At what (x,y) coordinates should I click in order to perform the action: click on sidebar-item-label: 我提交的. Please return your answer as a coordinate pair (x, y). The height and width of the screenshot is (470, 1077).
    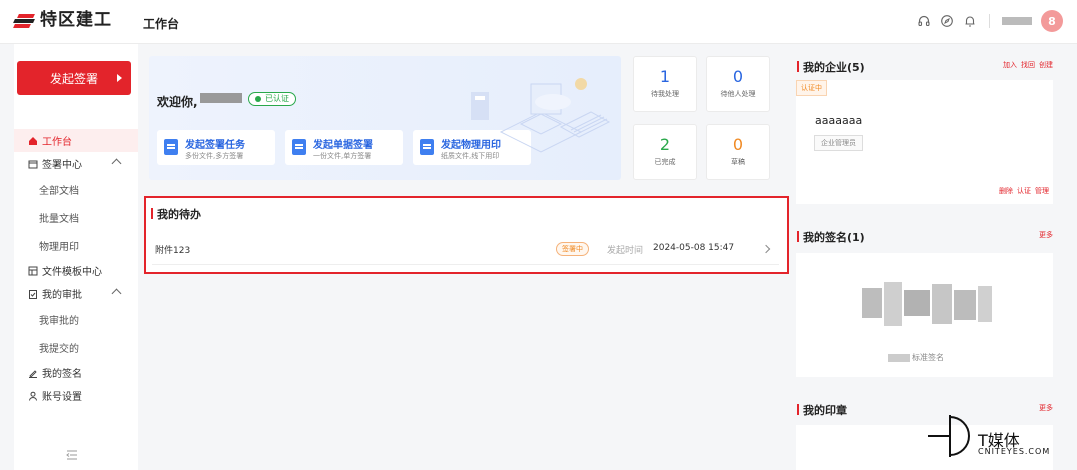
    Looking at the image, I should click on (59, 349).